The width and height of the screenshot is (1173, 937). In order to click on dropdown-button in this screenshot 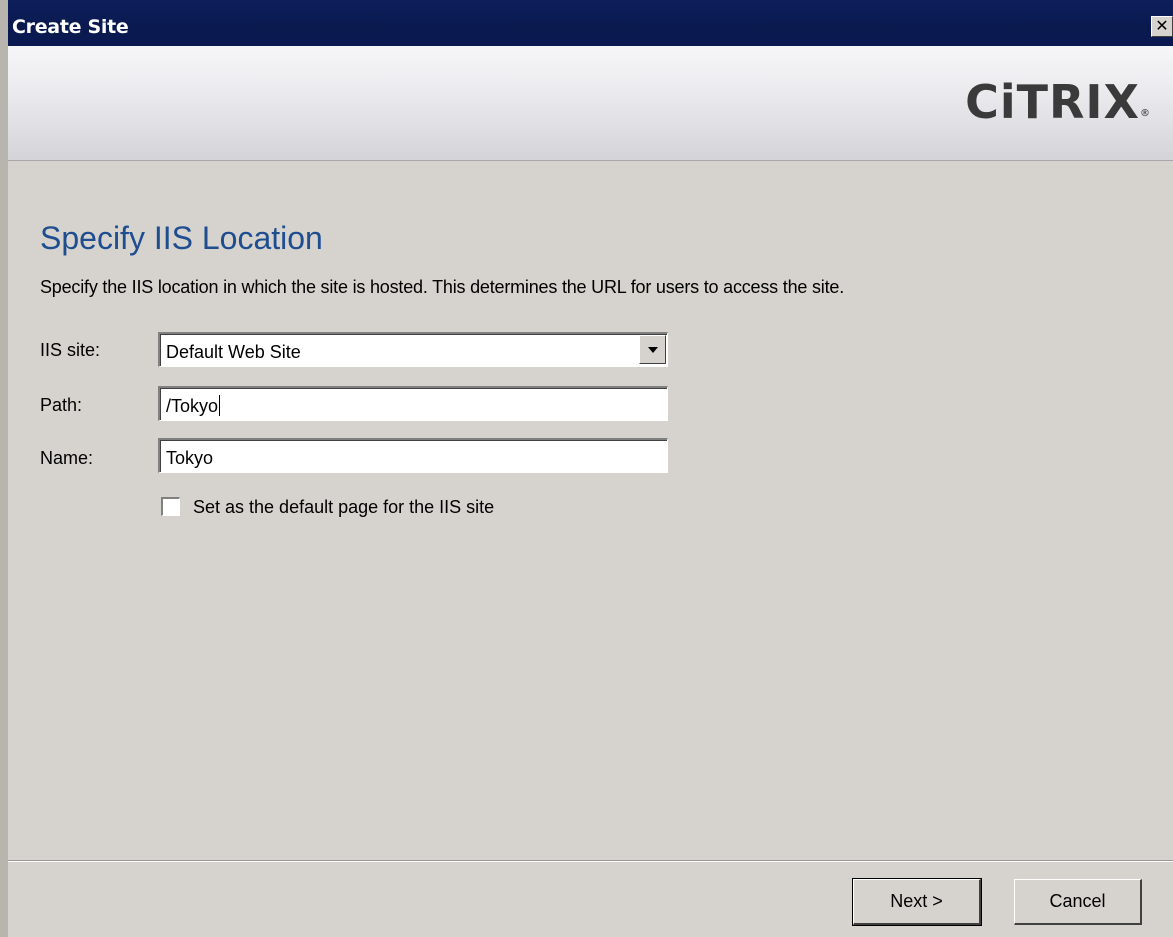, I will do `click(652, 349)`.